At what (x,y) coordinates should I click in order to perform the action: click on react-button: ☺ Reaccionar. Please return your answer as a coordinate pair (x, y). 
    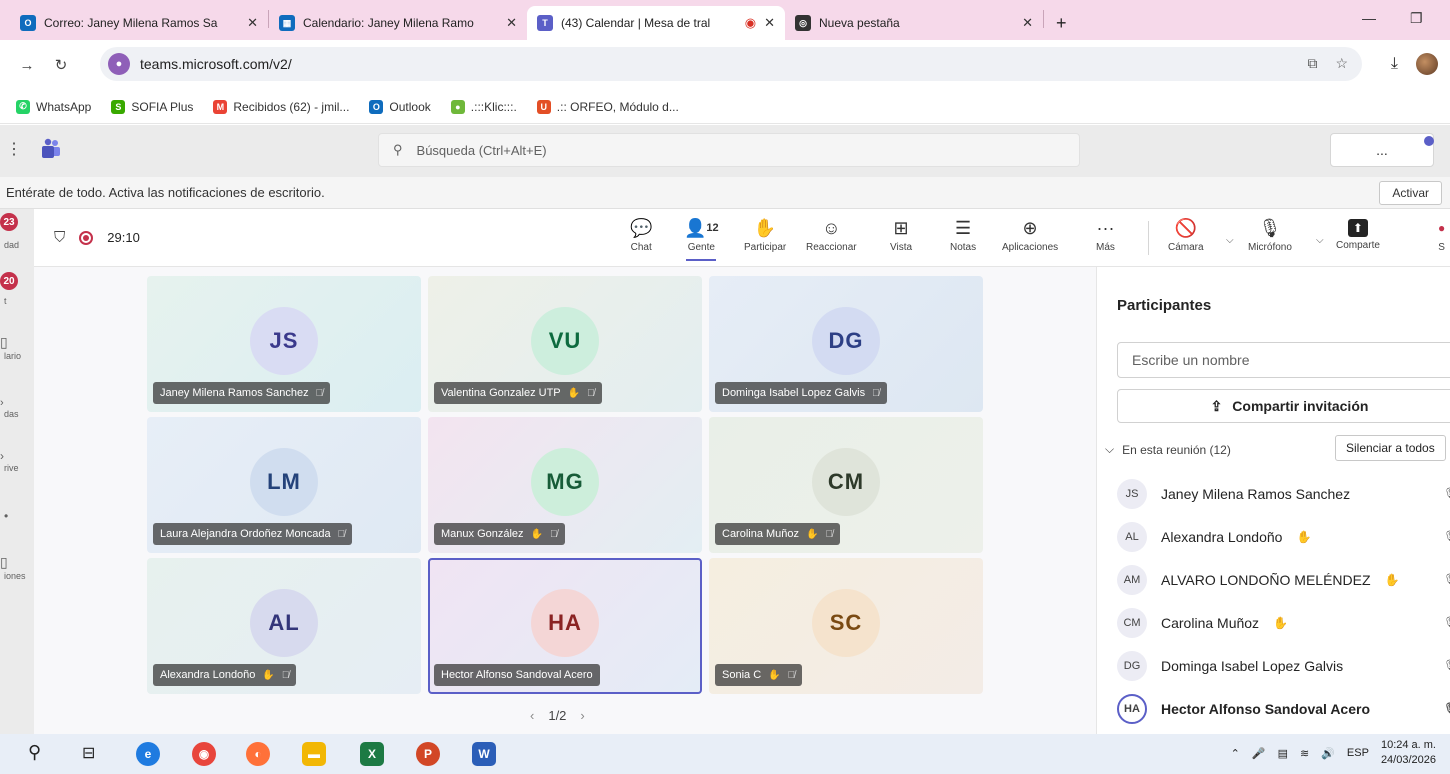
    Looking at the image, I should click on (831, 235).